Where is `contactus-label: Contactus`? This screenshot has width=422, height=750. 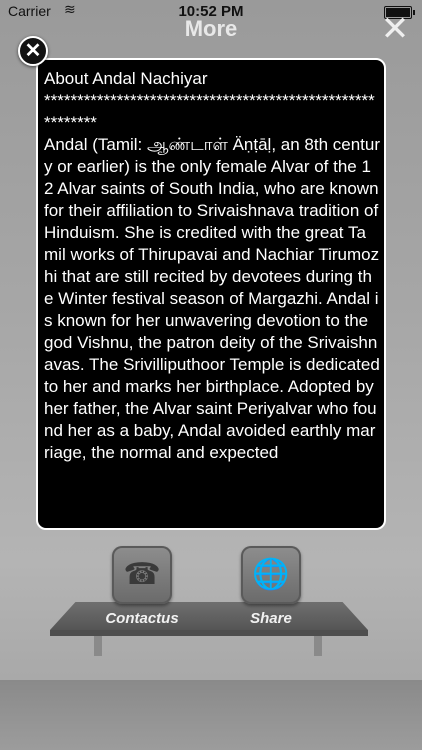 contactus-label: Contactus is located at coordinates (142, 618).